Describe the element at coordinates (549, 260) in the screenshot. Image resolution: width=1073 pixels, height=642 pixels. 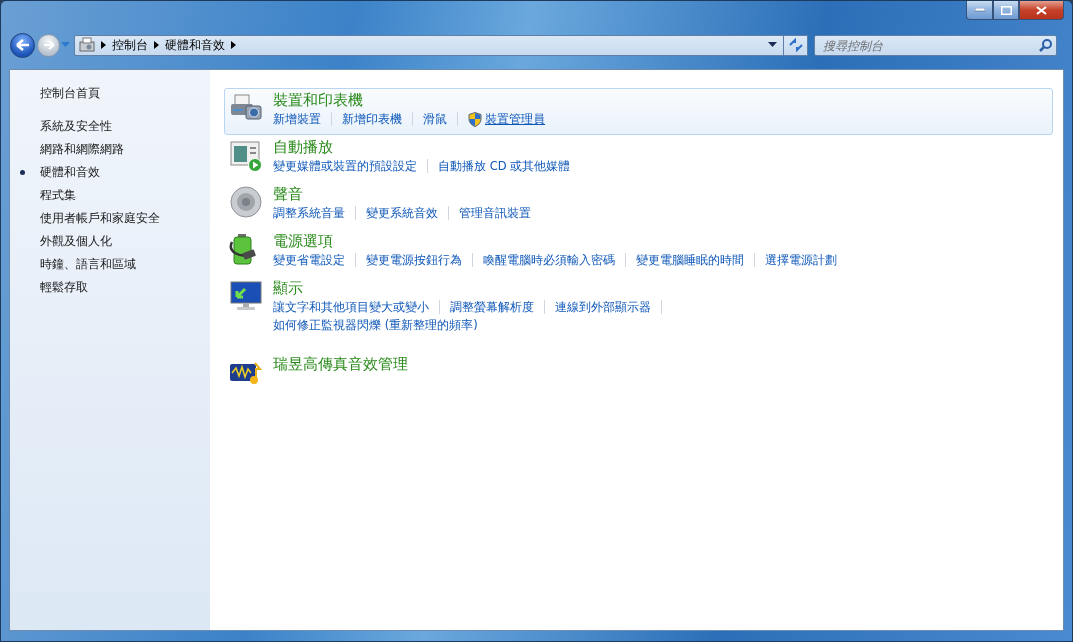
I see `link: 喚醒電腦時必須輸入密碼` at that location.